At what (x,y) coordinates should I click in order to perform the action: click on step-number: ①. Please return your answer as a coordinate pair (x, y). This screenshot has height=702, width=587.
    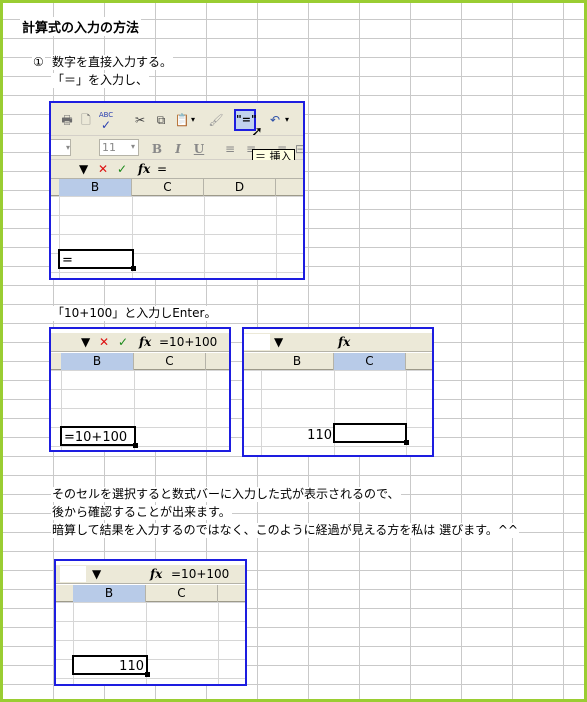
    Looking at the image, I should click on (38, 62).